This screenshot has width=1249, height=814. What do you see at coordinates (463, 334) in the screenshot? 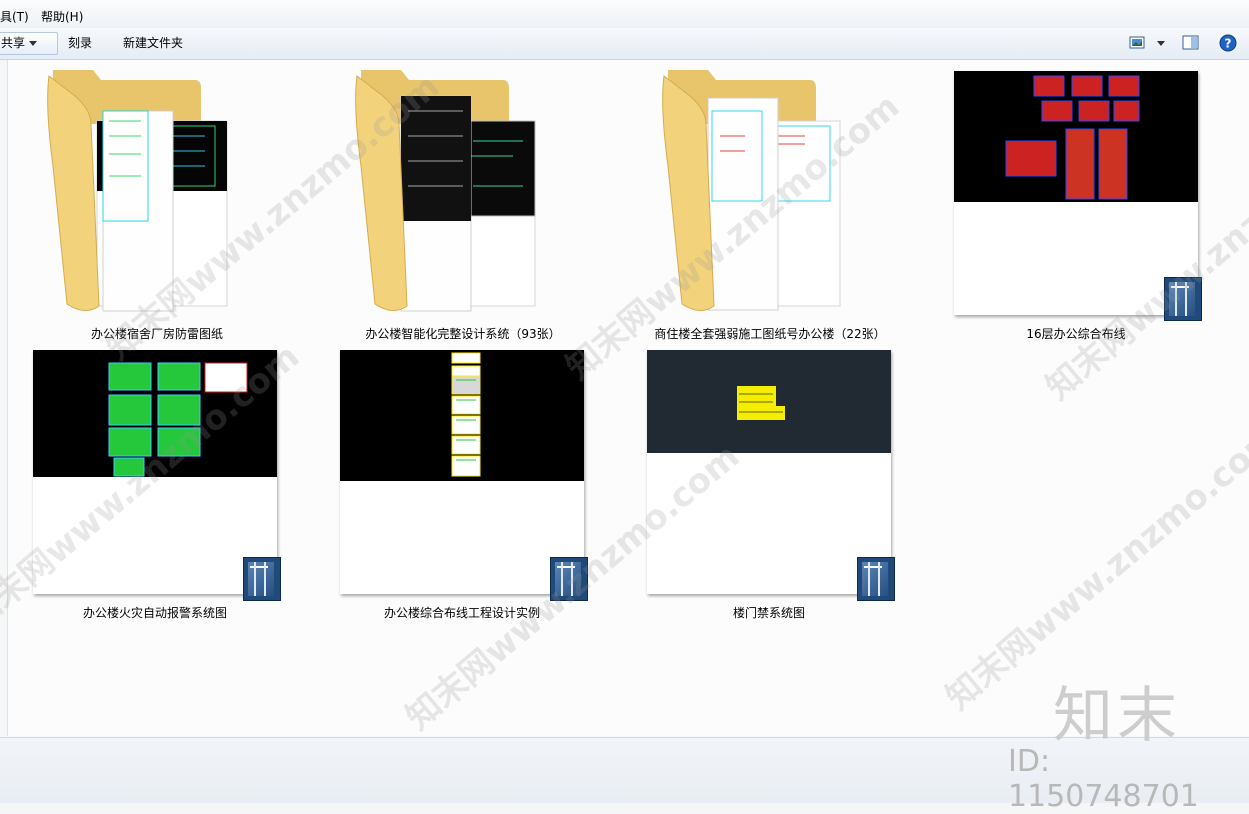
I see `item-caption: 办公楼智能化完整设计系统（93张）` at bounding box center [463, 334].